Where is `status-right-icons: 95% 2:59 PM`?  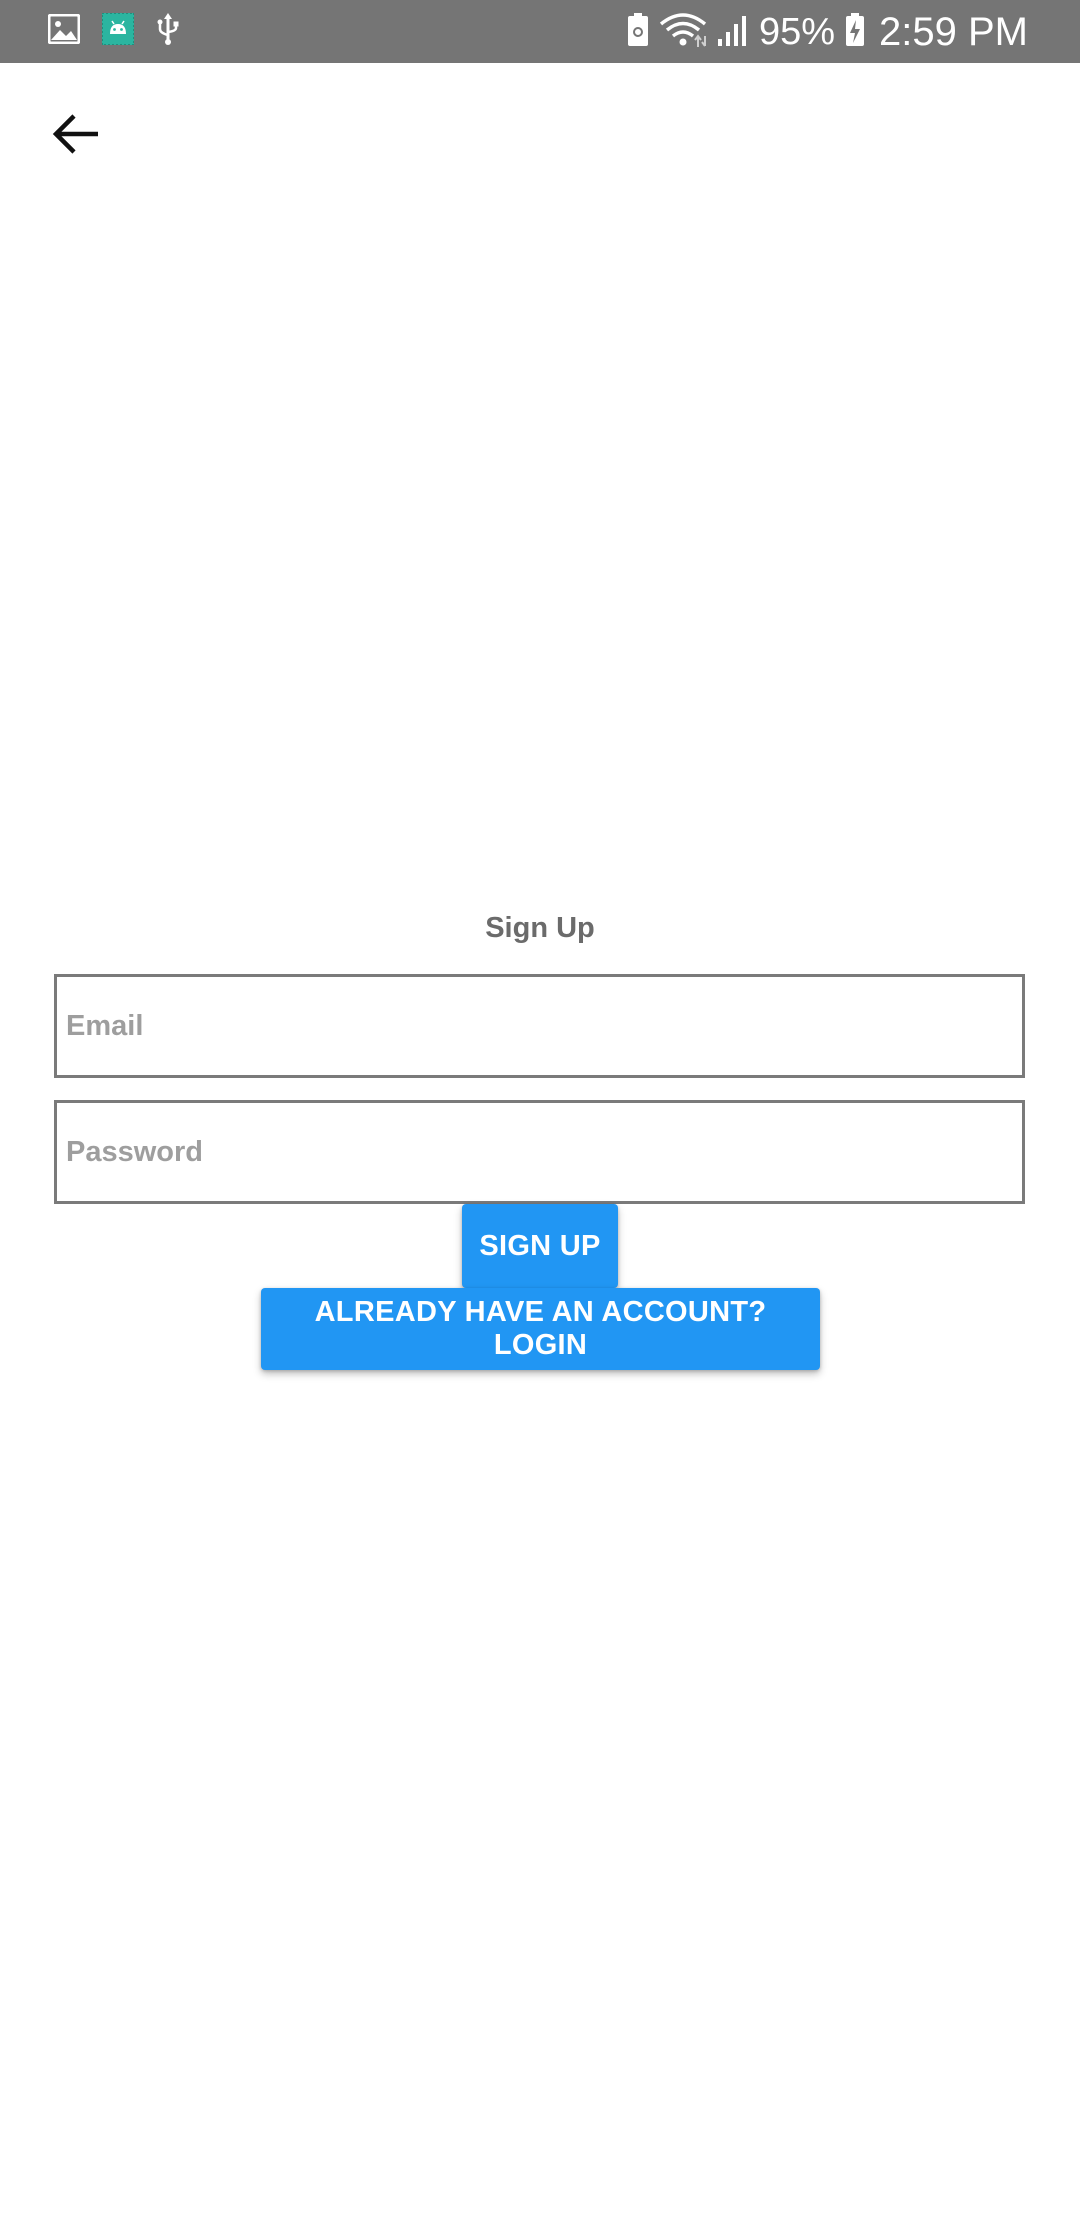
status-right-icons: 95% 2:59 PM is located at coordinates (827, 32).